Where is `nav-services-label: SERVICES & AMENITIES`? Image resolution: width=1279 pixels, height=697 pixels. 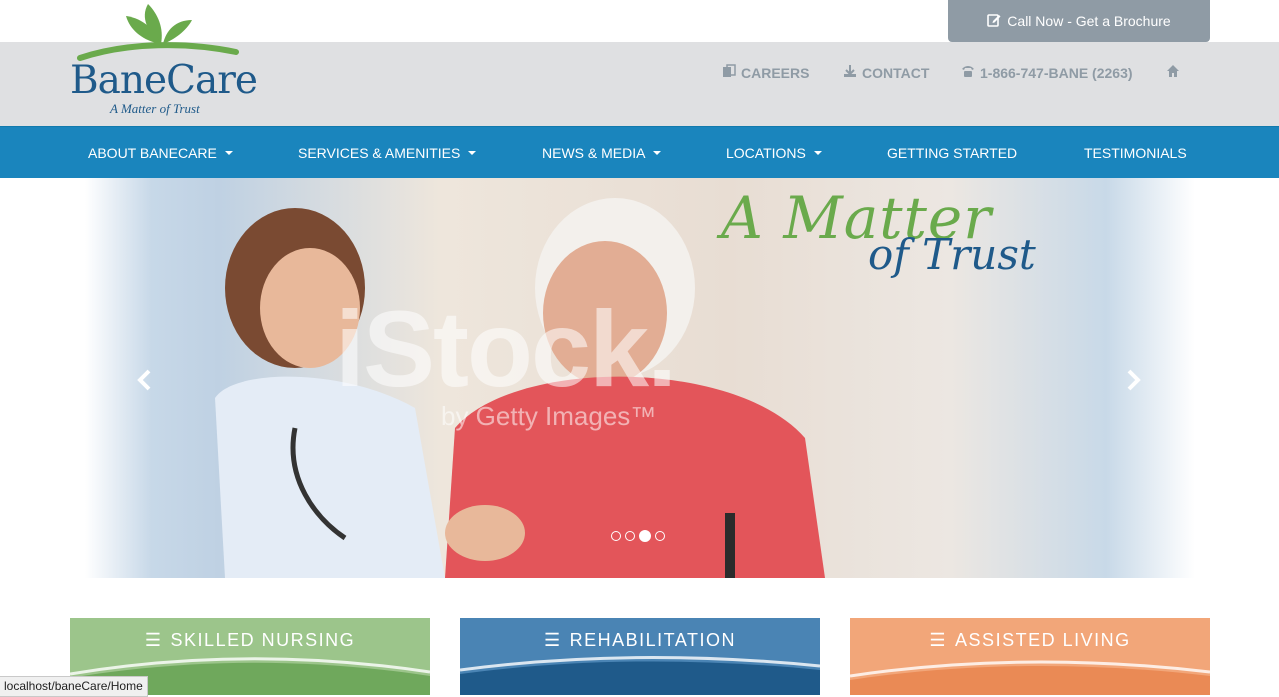 nav-services-label: SERVICES & AMENITIES is located at coordinates (379, 153).